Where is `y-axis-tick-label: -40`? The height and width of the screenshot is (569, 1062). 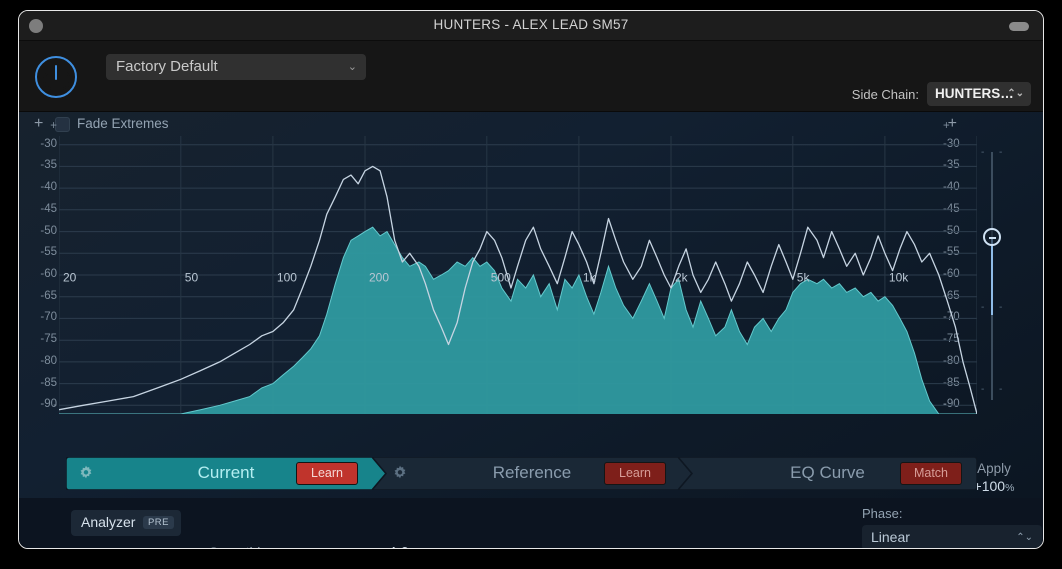 y-axis-tick-label: -40 is located at coordinates (48, 187).